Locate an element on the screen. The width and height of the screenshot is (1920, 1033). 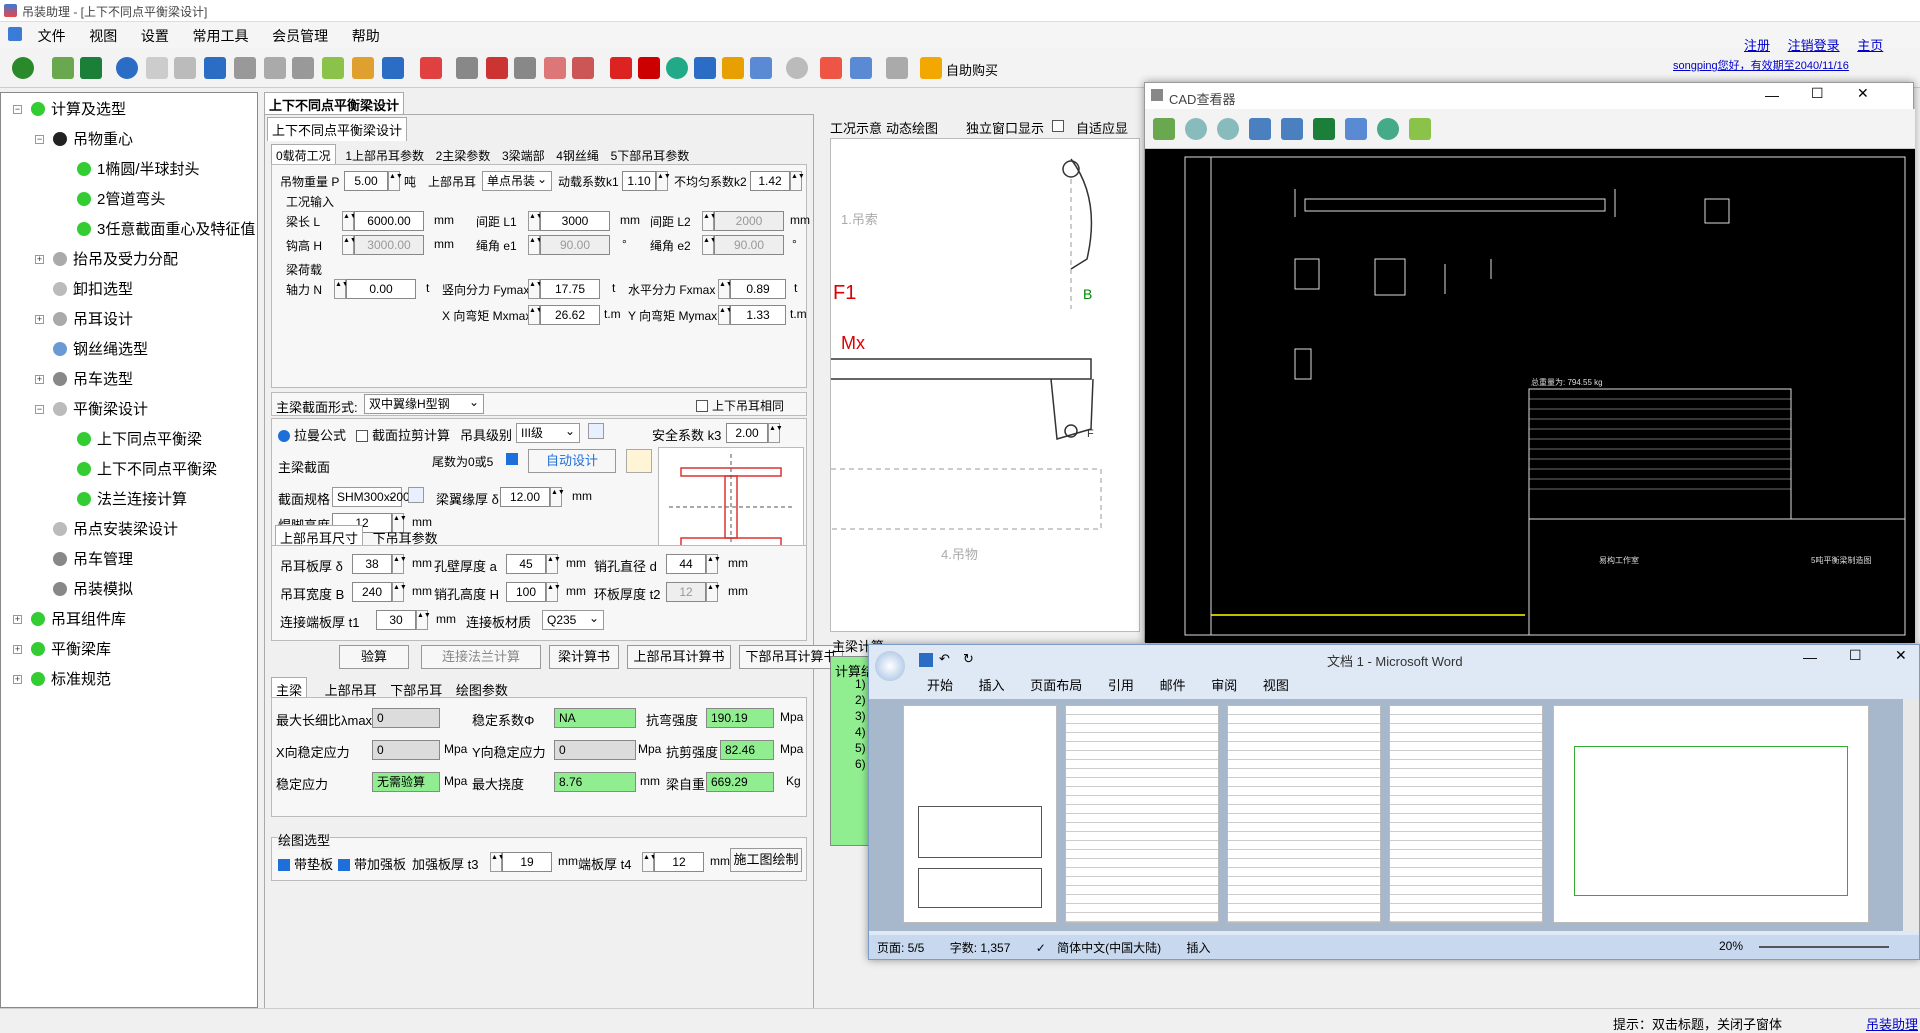
mx-input: 26.62 is located at coordinates (570, 315).